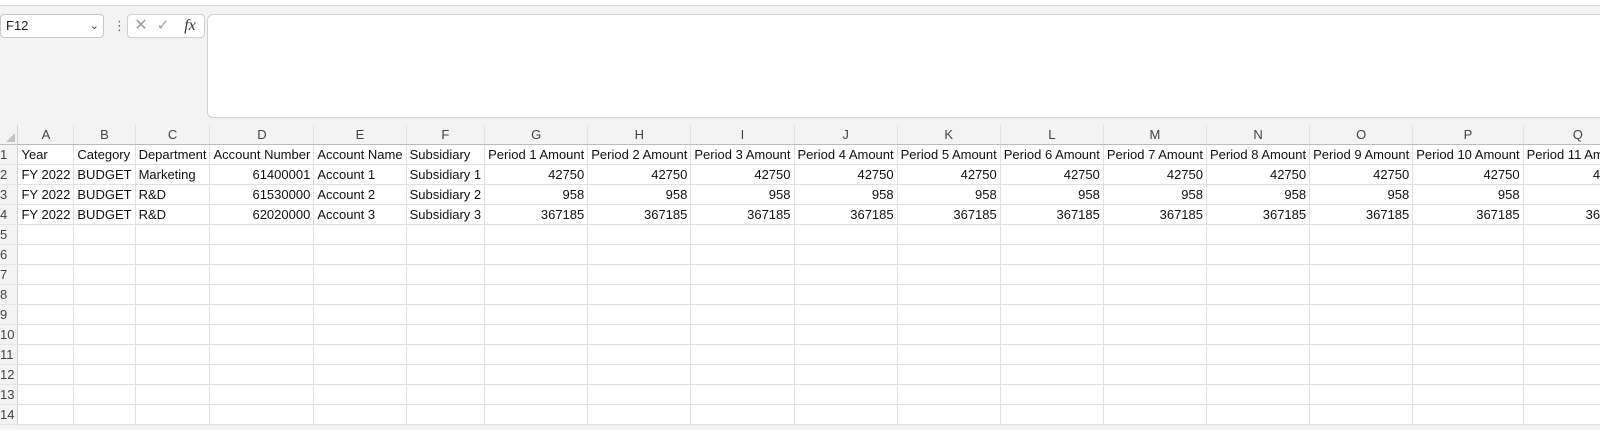 Image resolution: width=1600 pixels, height=430 pixels. I want to click on cell-l5, so click(1052, 234).